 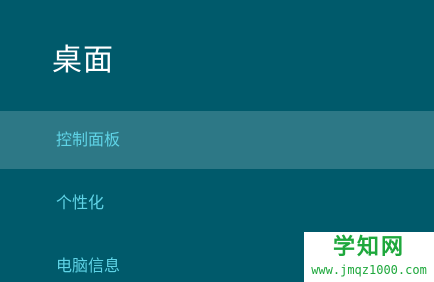 What do you see at coordinates (369, 270) in the screenshot?
I see `watermark-url: www.jmqz1000.com` at bounding box center [369, 270].